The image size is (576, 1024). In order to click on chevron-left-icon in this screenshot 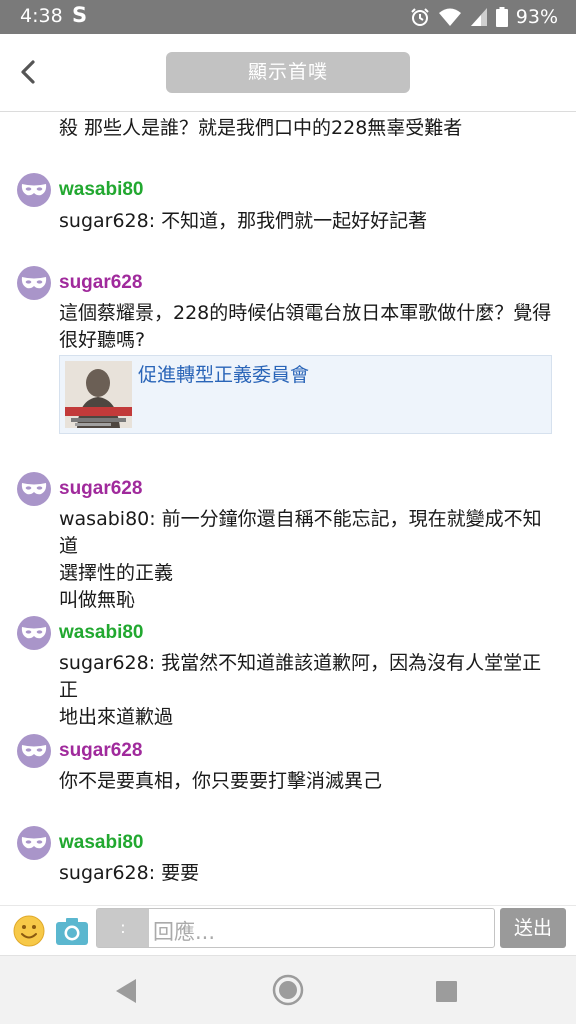, I will do `click(28, 72)`.